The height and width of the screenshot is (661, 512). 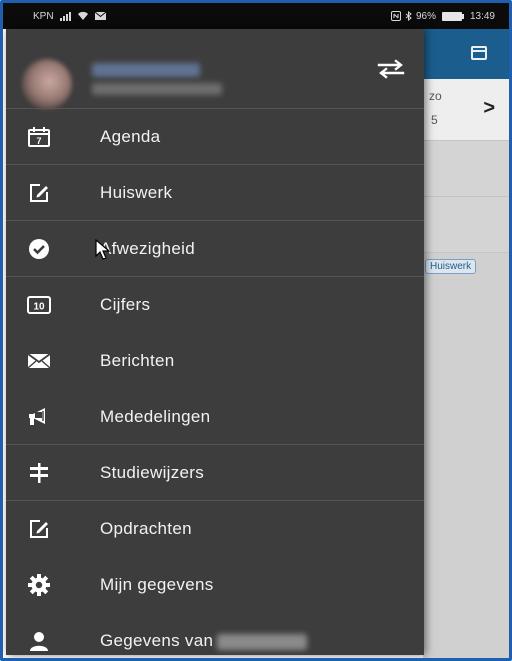 What do you see at coordinates (466, 54) in the screenshot?
I see `app-toolbar` at bounding box center [466, 54].